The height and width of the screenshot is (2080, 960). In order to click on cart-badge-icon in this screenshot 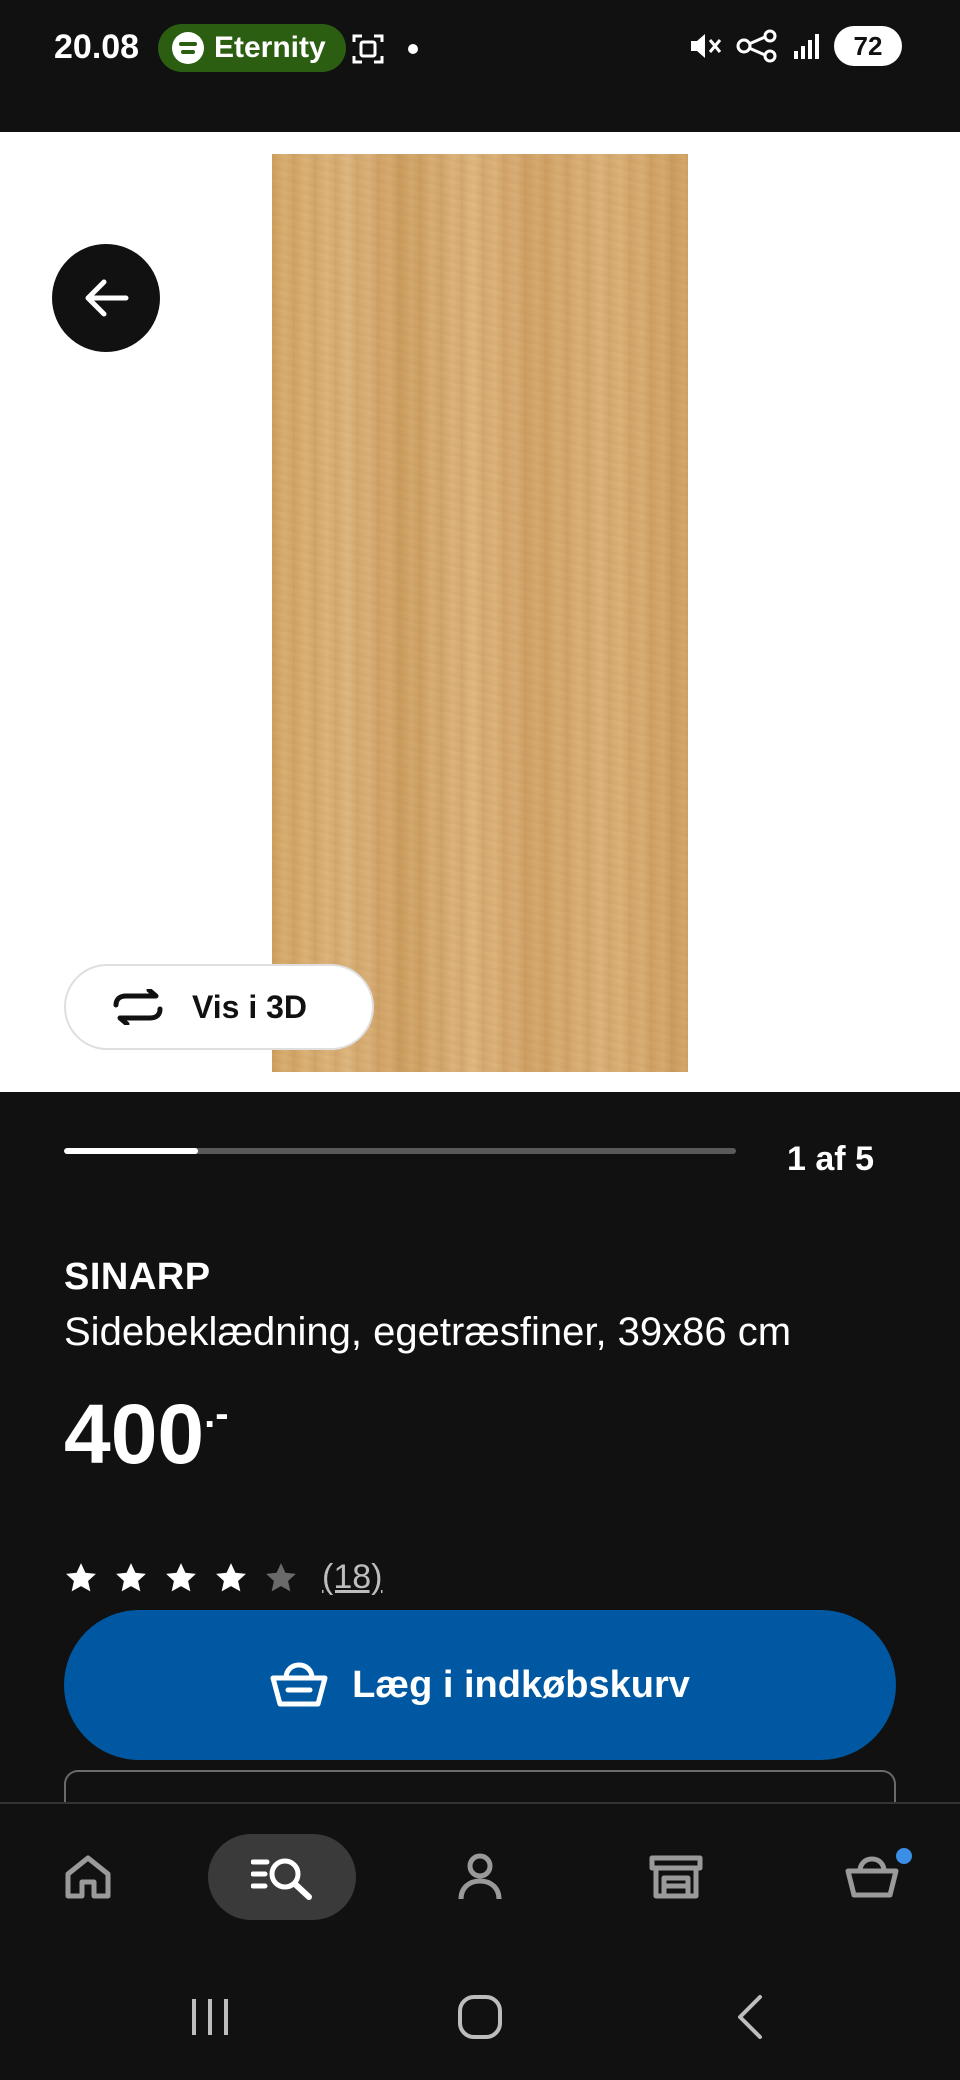, I will do `click(904, 1856)`.